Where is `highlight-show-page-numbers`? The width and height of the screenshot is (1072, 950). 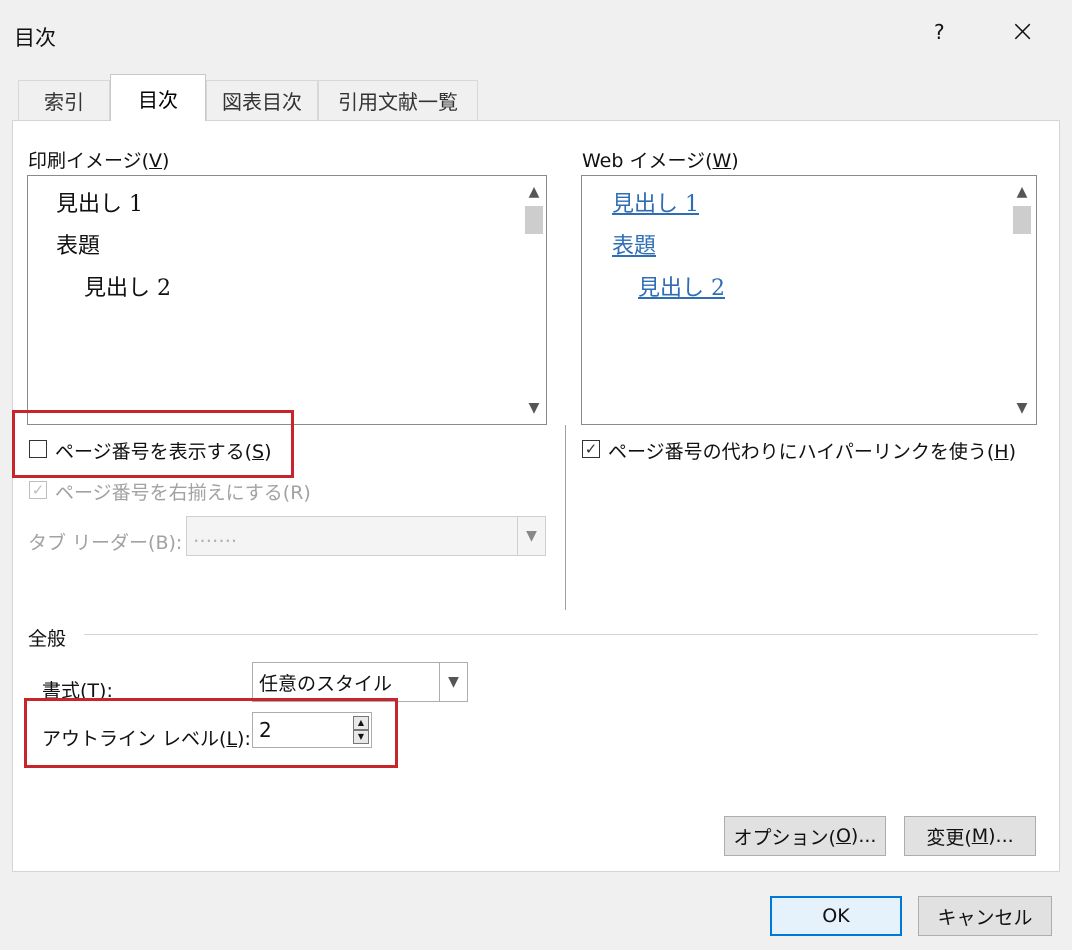 highlight-show-page-numbers is located at coordinates (153, 444).